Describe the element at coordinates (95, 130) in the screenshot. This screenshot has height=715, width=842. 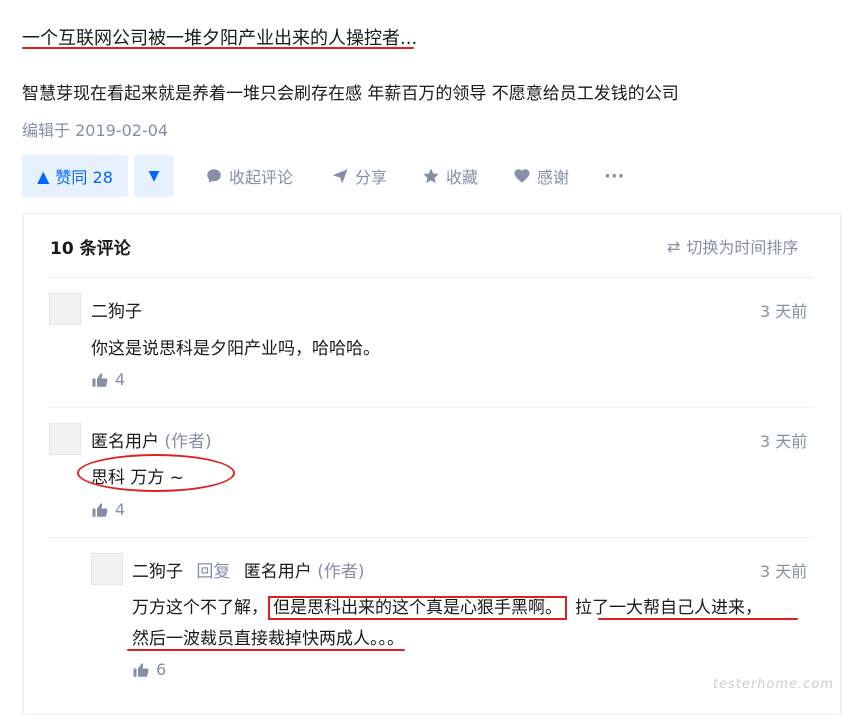
I see `edited-timestamp: 编辑于 2019-02-04` at that location.